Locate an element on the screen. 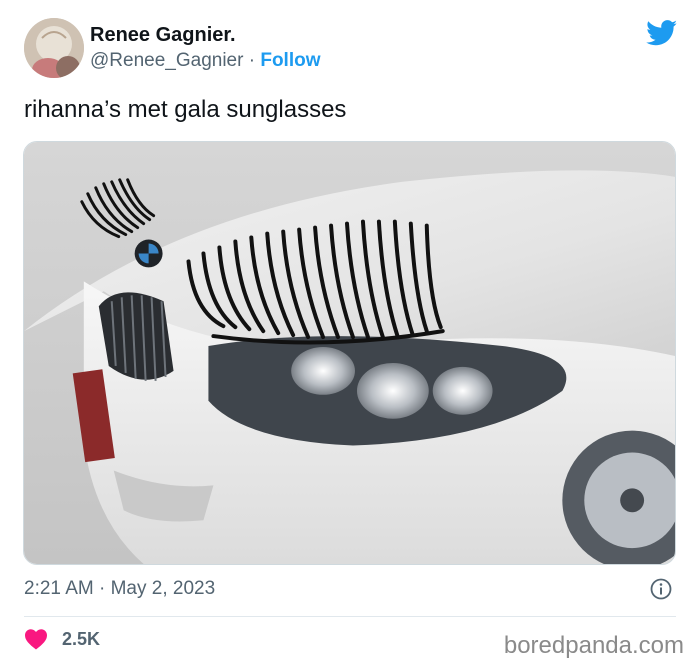 The width and height of the screenshot is (700, 669). author-avatar is located at coordinates (54, 48).